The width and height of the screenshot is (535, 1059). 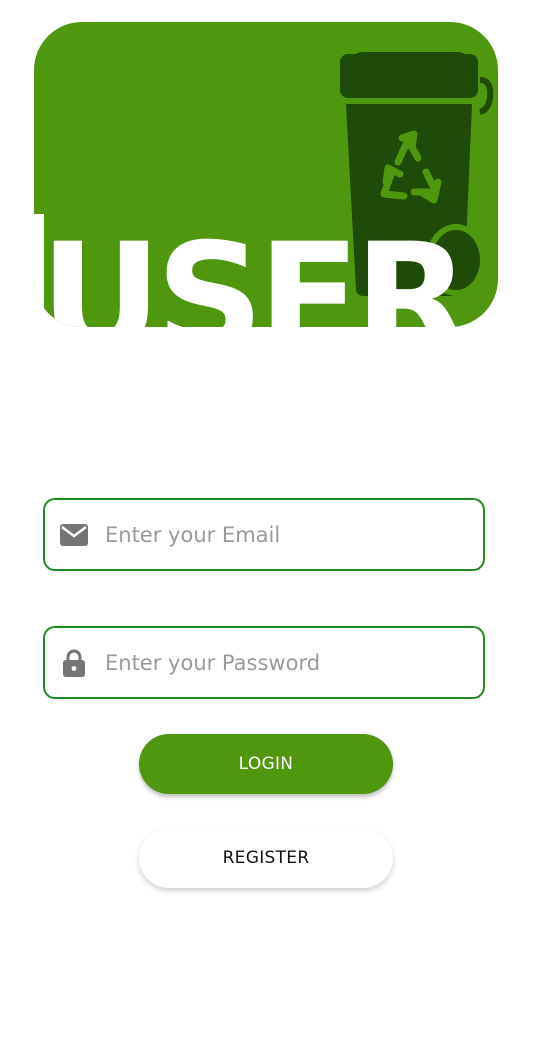 I want to click on register-button: REGISTER, so click(x=266, y=858).